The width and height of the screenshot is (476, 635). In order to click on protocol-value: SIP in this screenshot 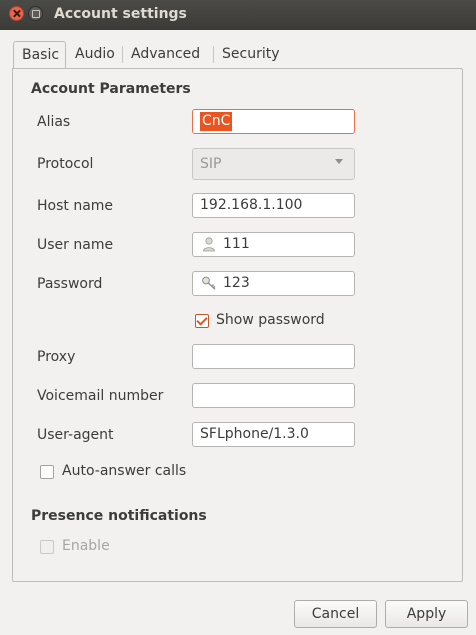, I will do `click(211, 164)`.